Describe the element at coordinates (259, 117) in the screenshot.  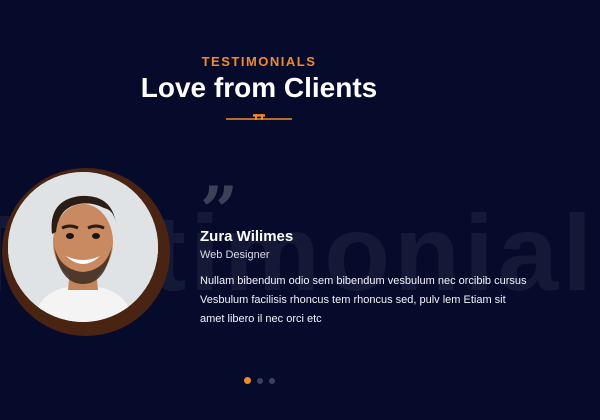
I see `title-divider-ornament` at that location.